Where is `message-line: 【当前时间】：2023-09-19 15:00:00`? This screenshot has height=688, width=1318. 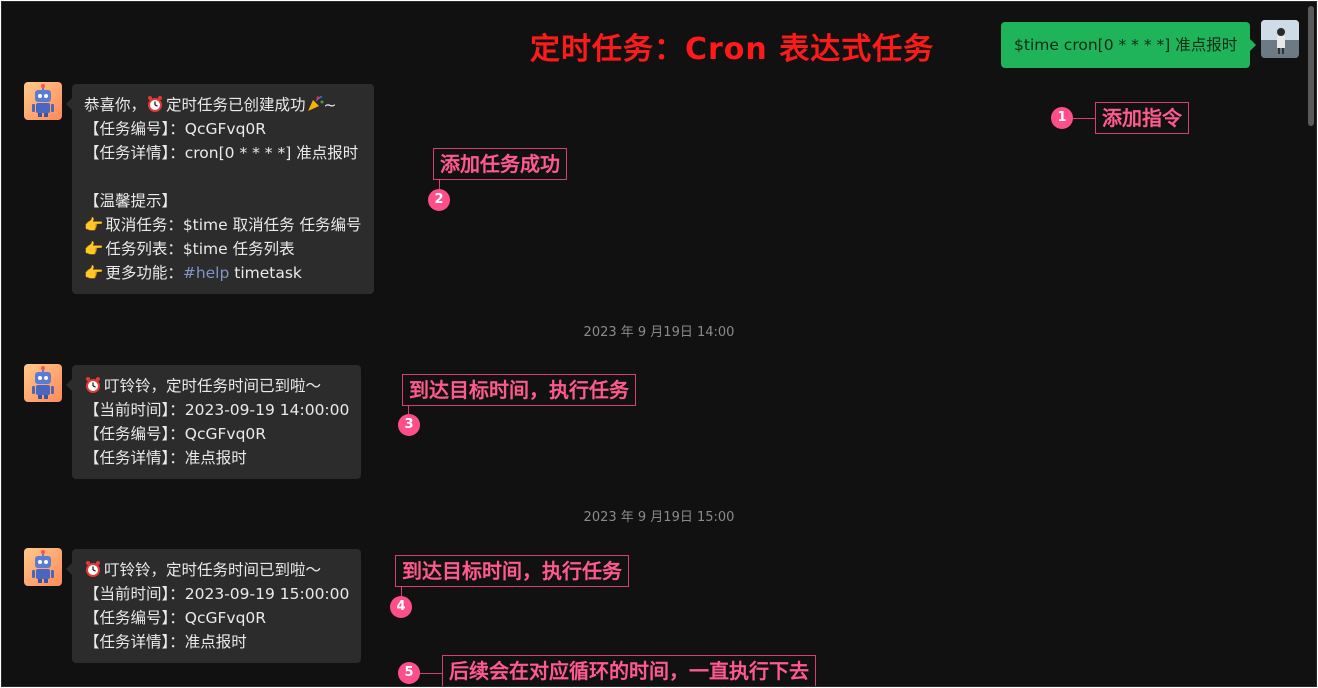
message-line: 【当前时间】：2023-09-19 15:00:00 is located at coordinates (217, 594).